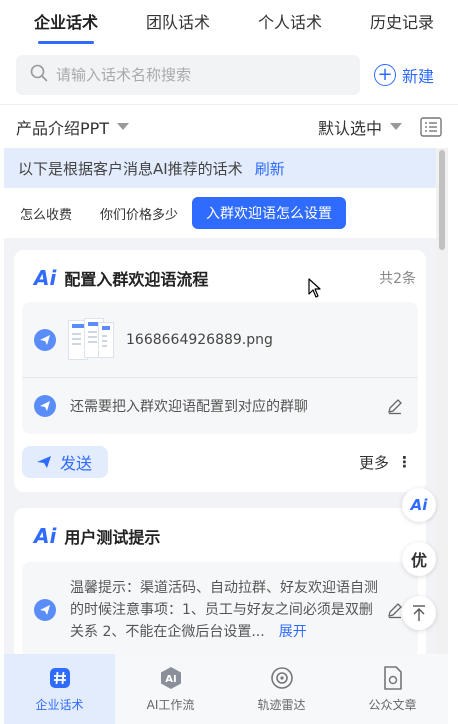 The height and width of the screenshot is (724, 458). I want to click on selection-label: 默认选中, so click(349, 128).